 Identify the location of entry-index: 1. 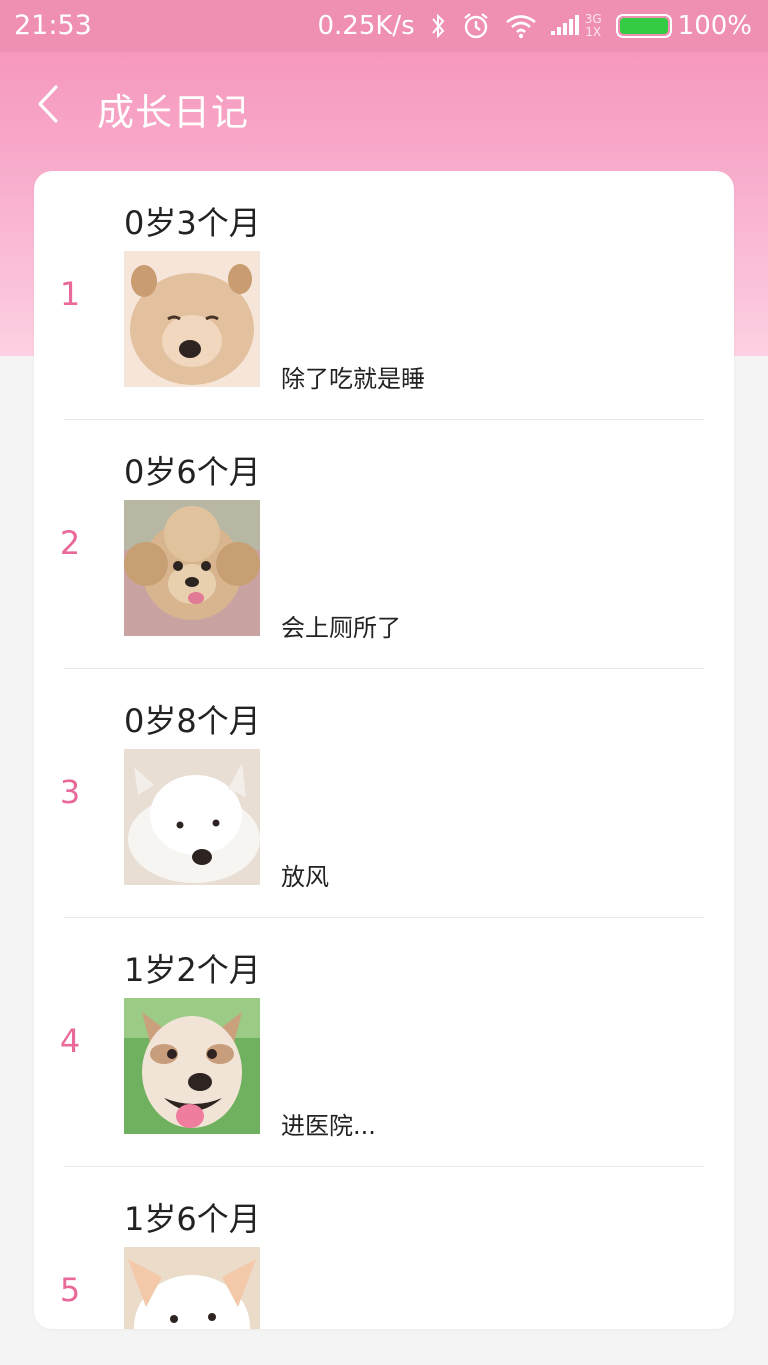
(70, 294).